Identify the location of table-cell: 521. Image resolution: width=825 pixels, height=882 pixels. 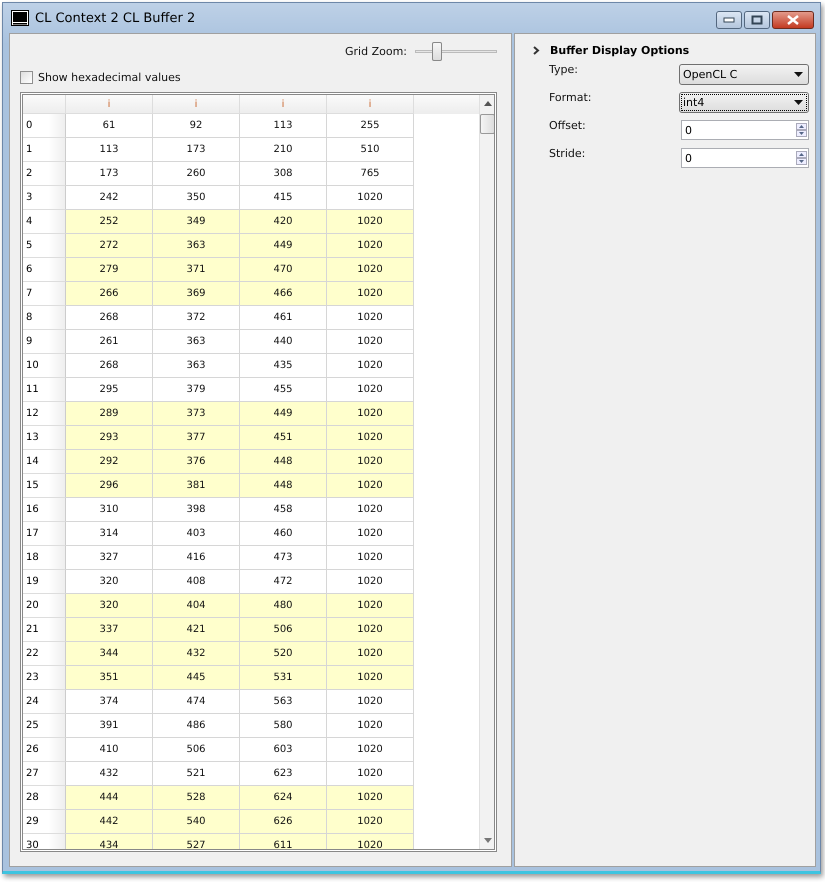
(196, 774).